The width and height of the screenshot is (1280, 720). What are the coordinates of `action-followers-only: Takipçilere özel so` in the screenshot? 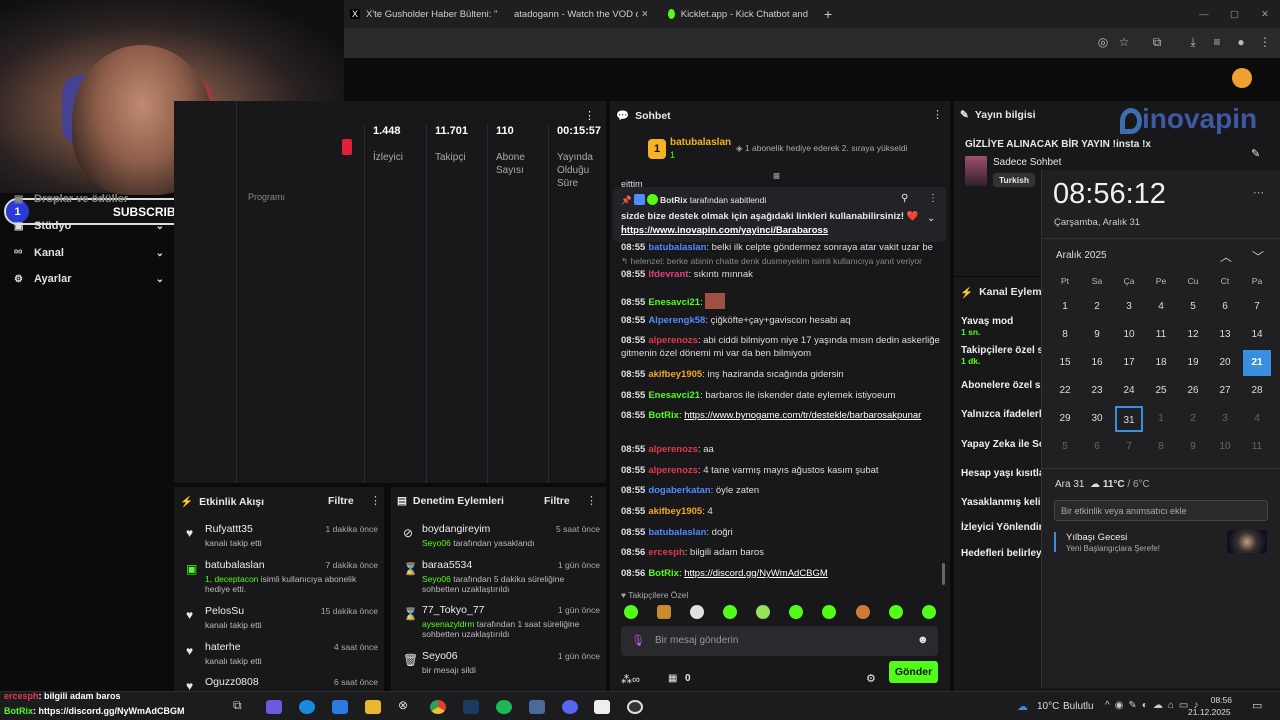 It's located at (1005, 350).